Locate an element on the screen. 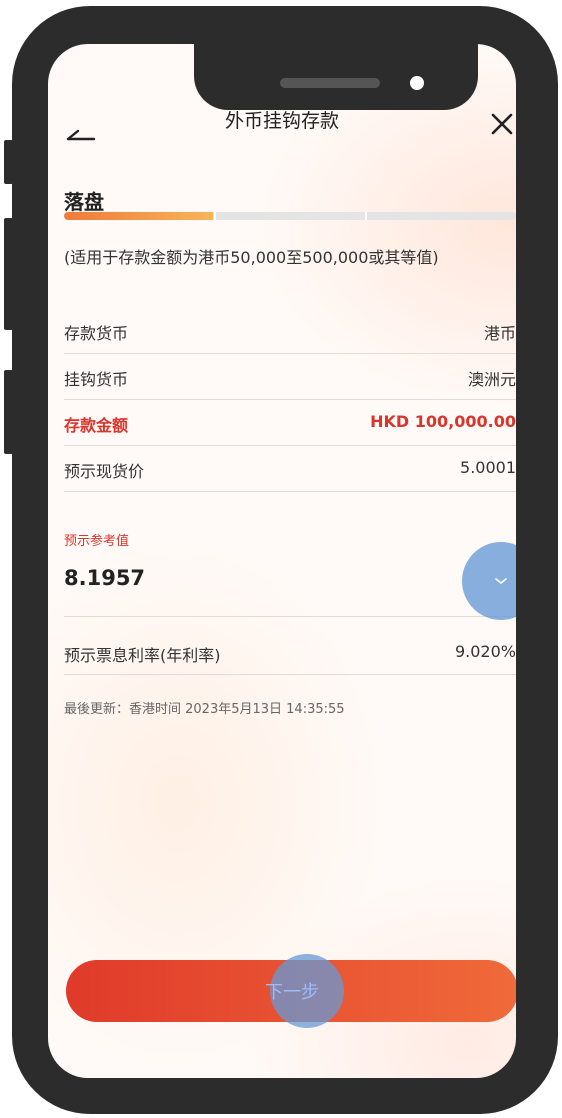  camera is located at coordinates (417, 83).